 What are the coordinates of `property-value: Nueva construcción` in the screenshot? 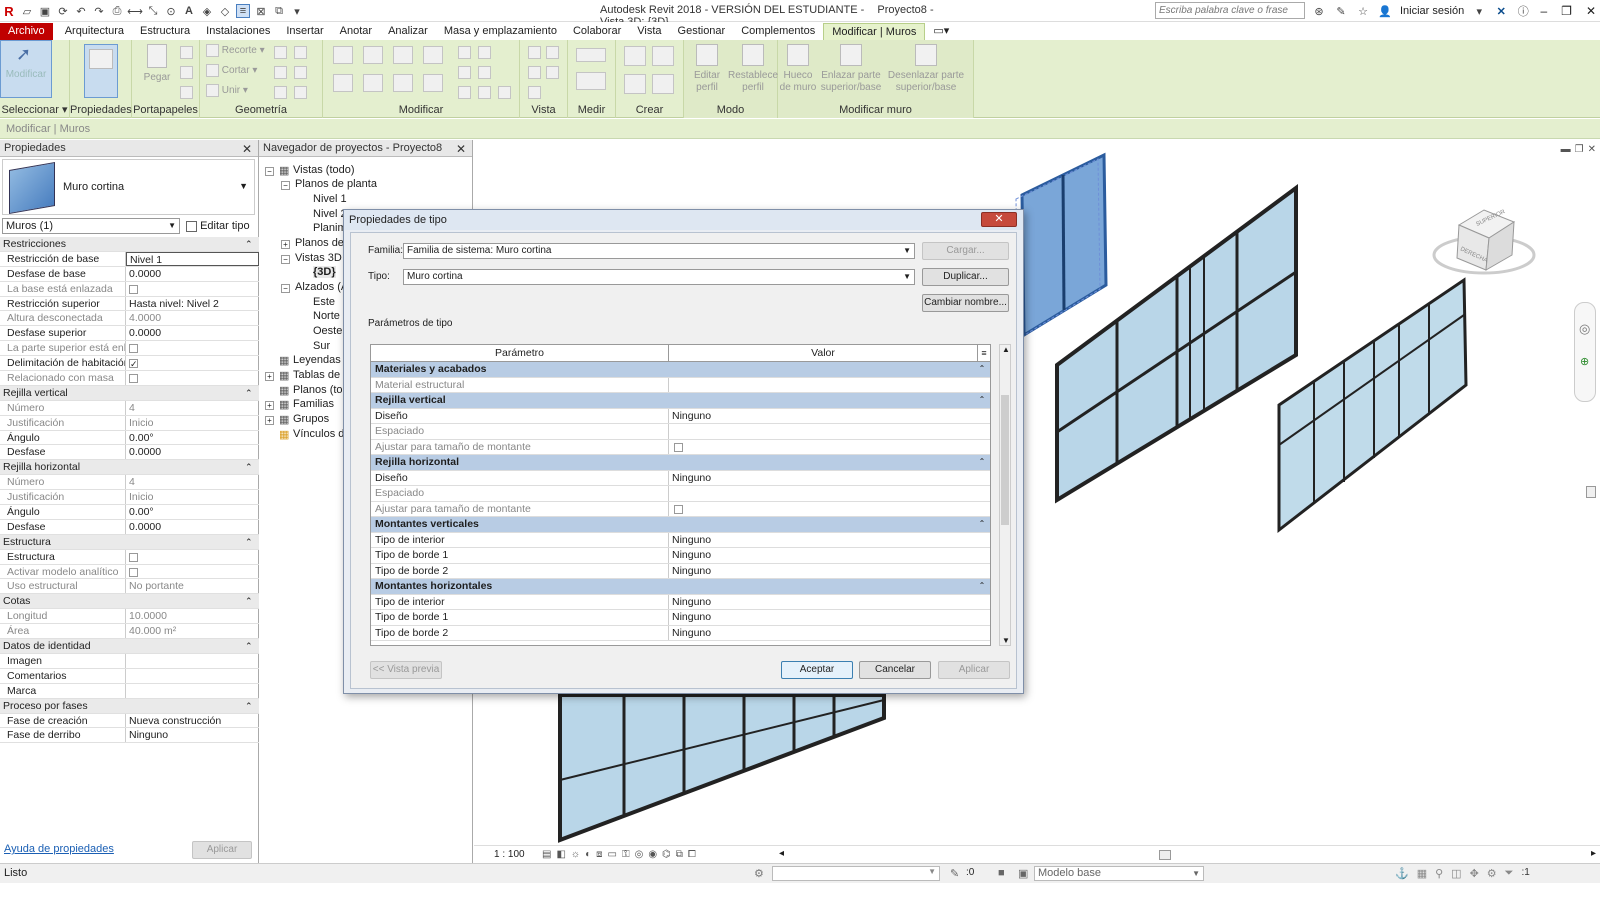 It's located at (192, 721).